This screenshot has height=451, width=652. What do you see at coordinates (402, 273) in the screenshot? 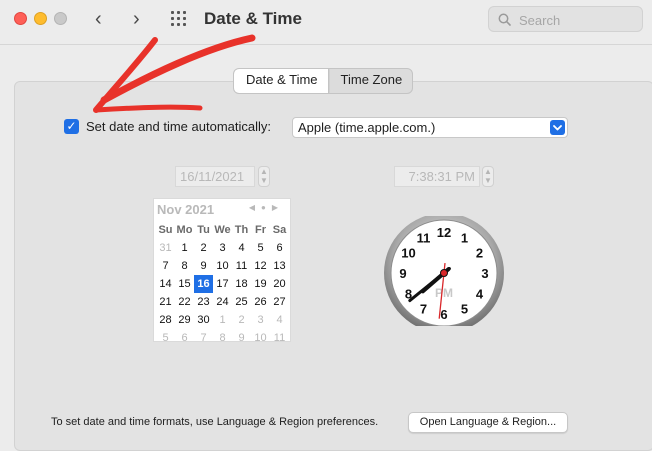
I see `clock-numeral: 9` at bounding box center [402, 273].